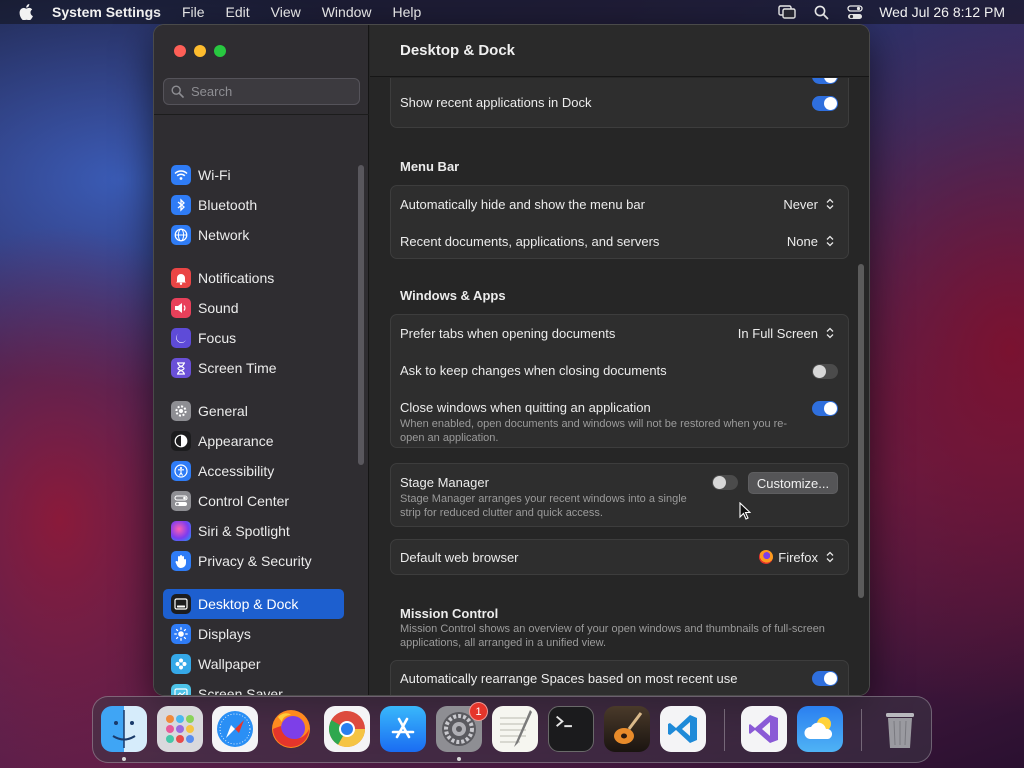  Describe the element at coordinates (347, 12) in the screenshot. I see `menu-window: Window` at that location.